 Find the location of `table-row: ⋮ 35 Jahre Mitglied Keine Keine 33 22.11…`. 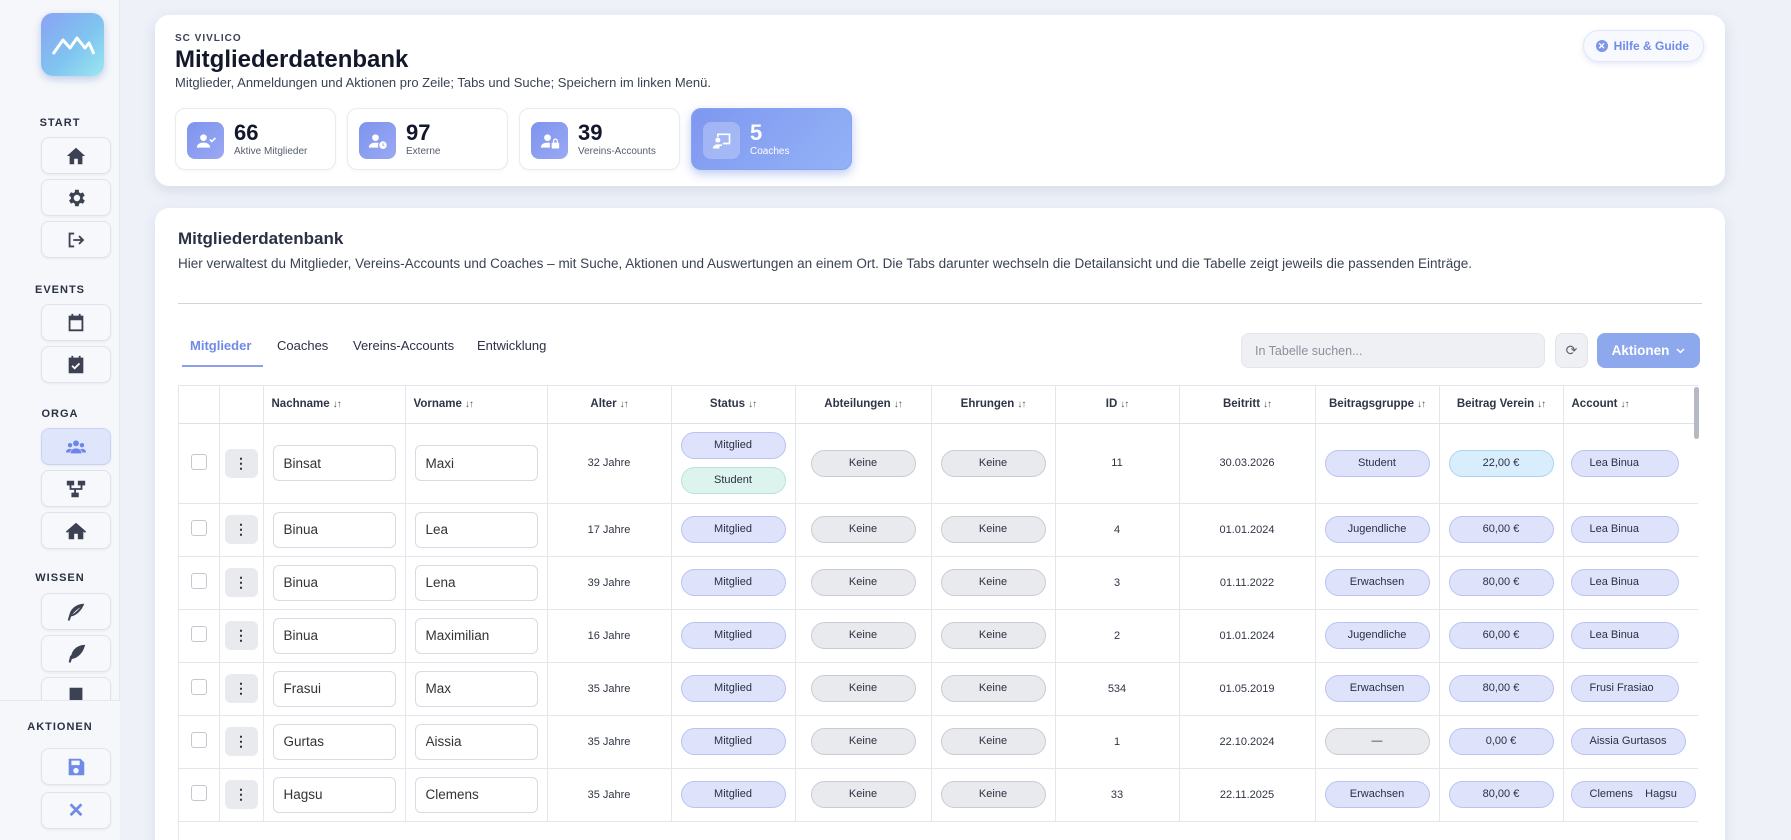

table-row: ⋮ 35 Jahre Mitglied Keine Keine 33 22.11… is located at coordinates (938, 795).